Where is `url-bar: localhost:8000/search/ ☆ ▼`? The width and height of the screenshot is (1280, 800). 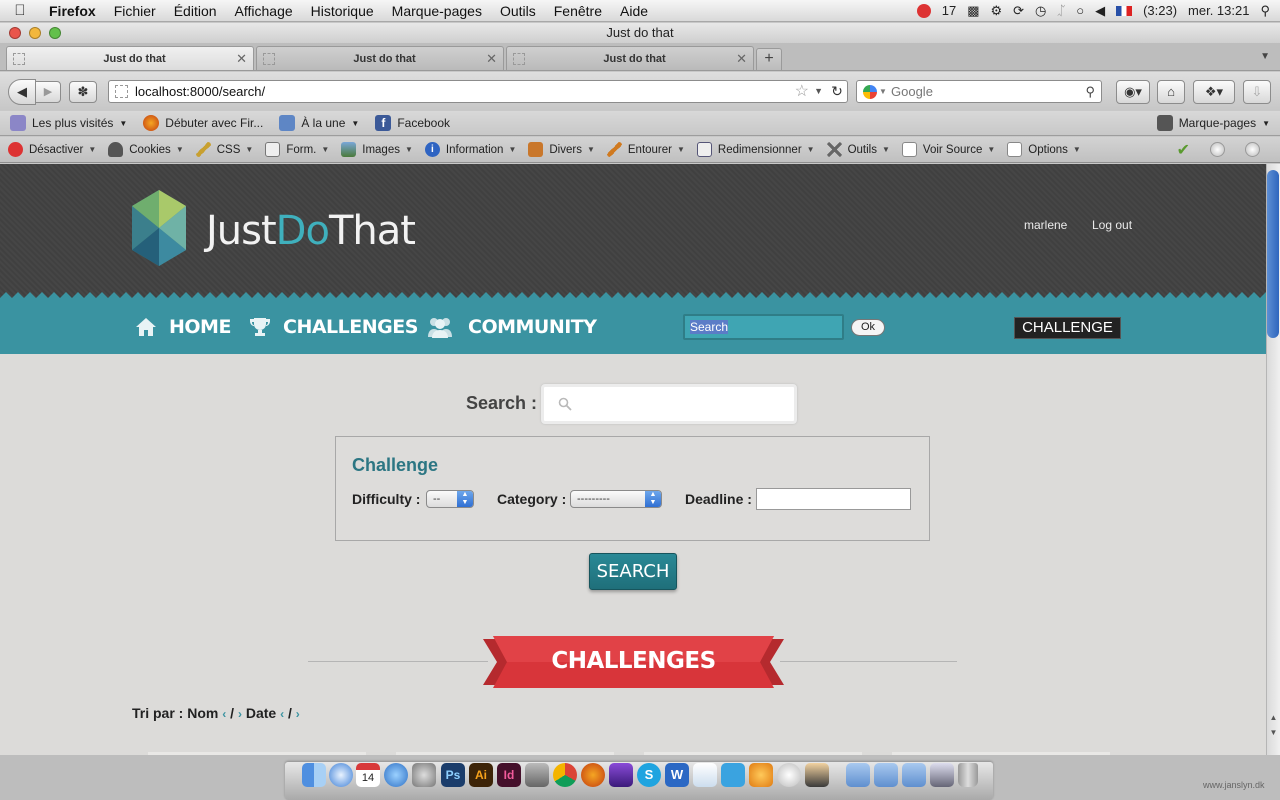
url-bar: localhost:8000/search/ ☆ ▼ is located at coordinates (478, 91).